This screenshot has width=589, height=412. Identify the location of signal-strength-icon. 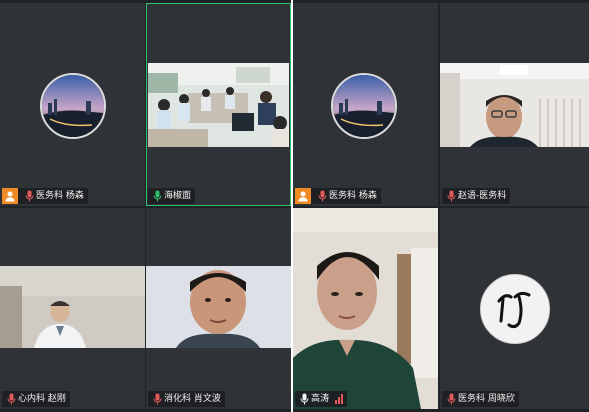
(339, 399).